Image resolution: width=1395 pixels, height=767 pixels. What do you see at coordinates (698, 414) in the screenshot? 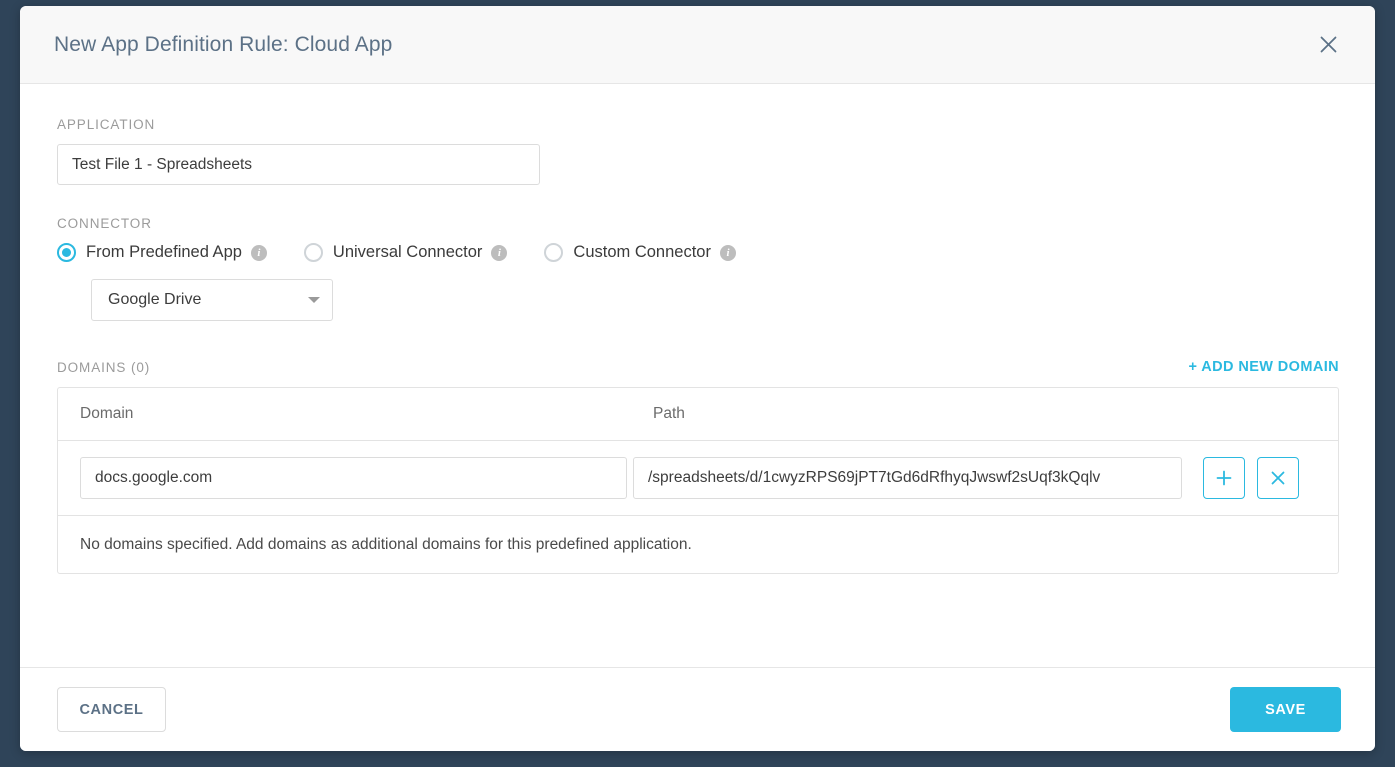
I see `domains-table-header: Domain Path` at bounding box center [698, 414].